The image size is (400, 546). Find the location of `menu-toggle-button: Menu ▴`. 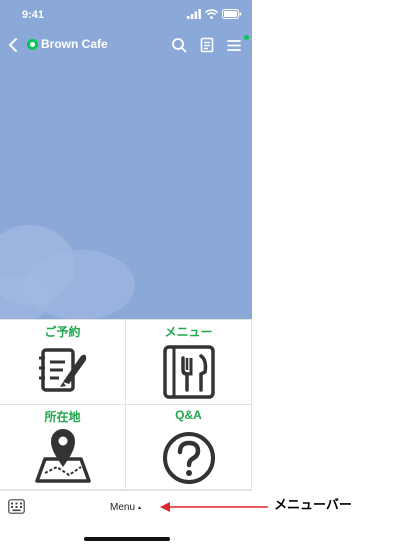

menu-toggle-button: Menu ▴ is located at coordinates (125, 507).